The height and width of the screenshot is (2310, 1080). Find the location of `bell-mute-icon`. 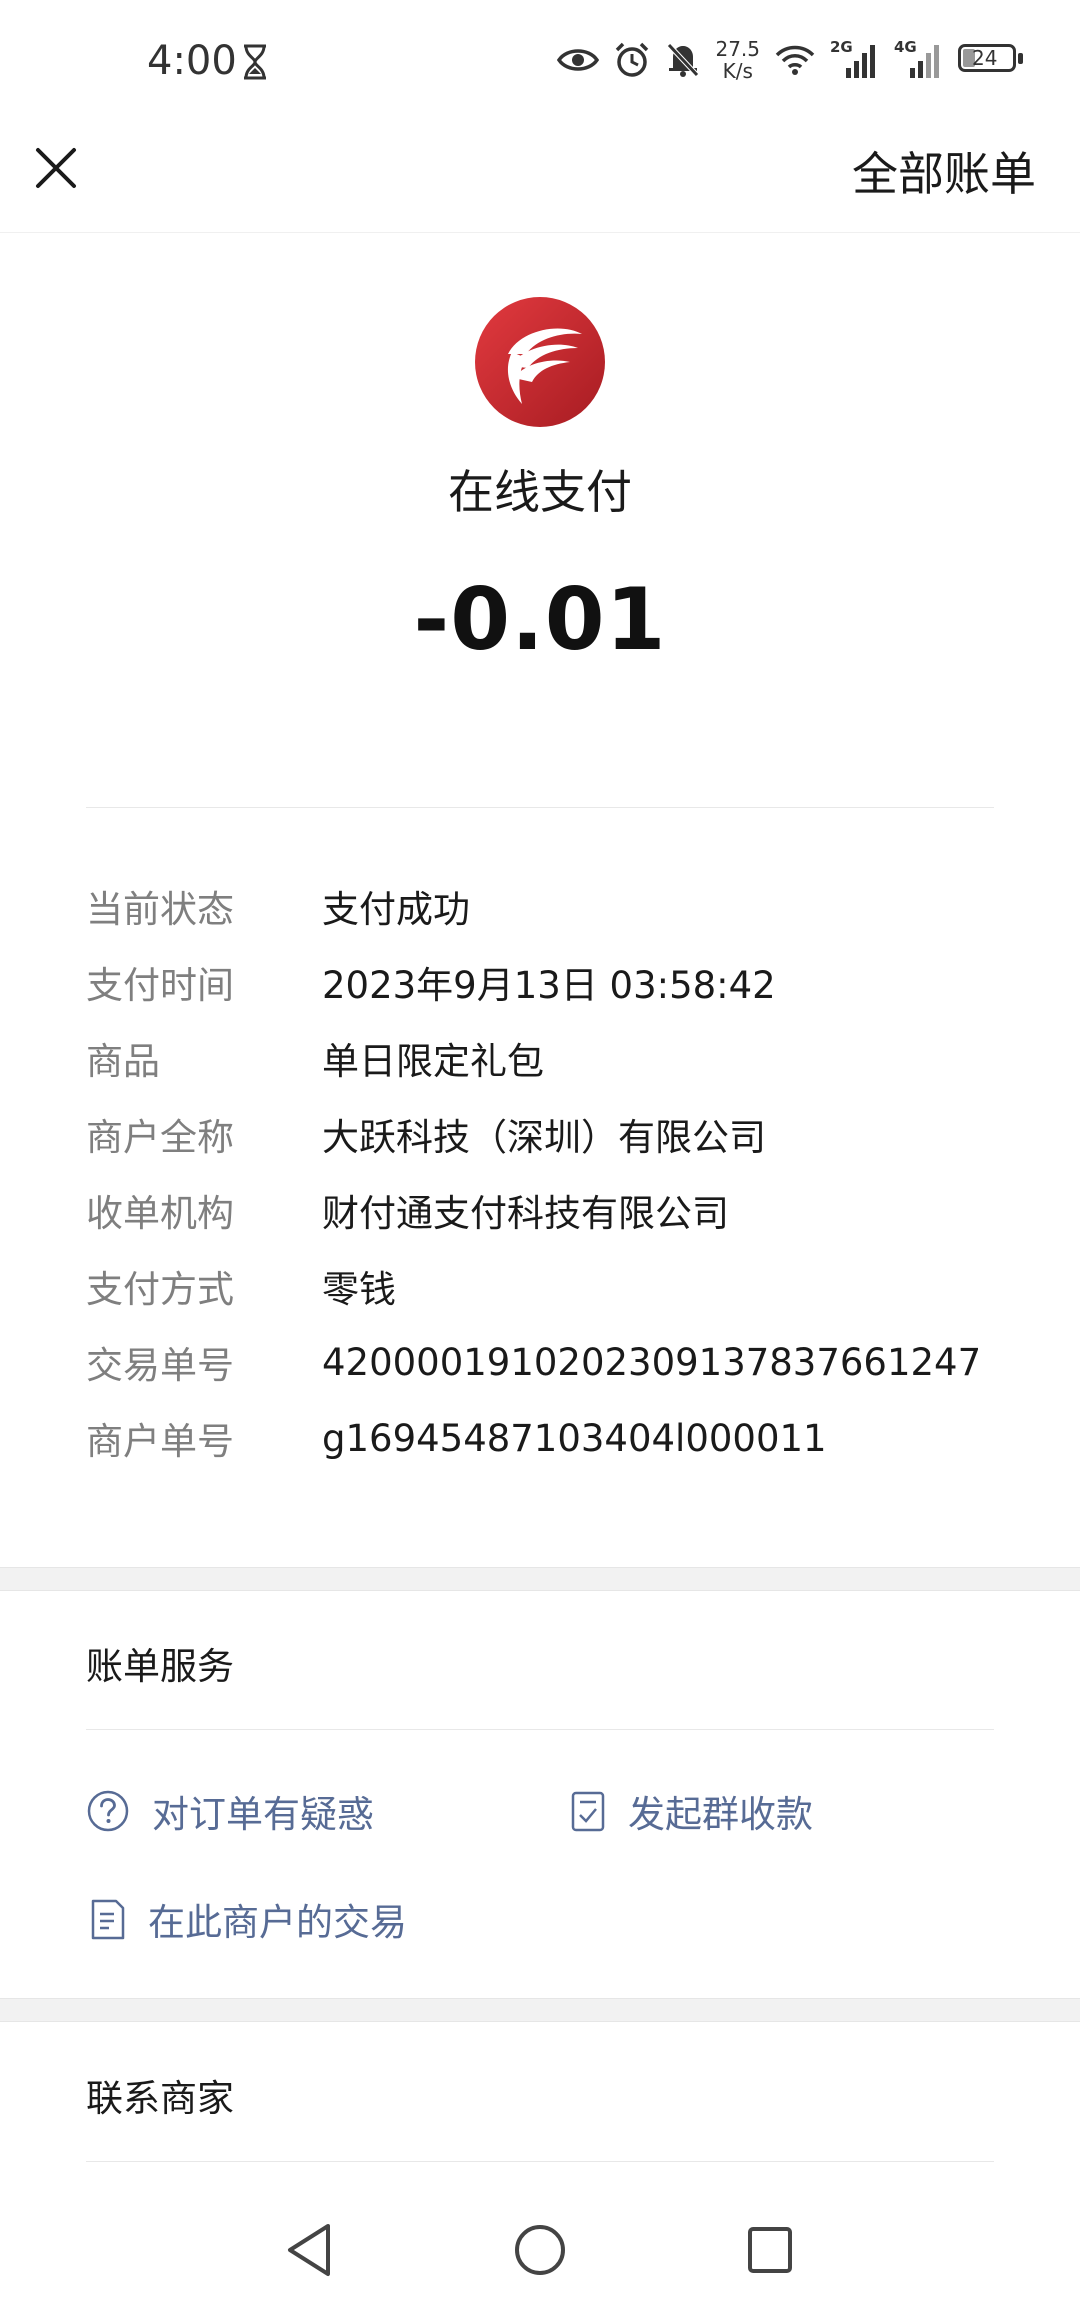

bell-mute-icon is located at coordinates (683, 60).